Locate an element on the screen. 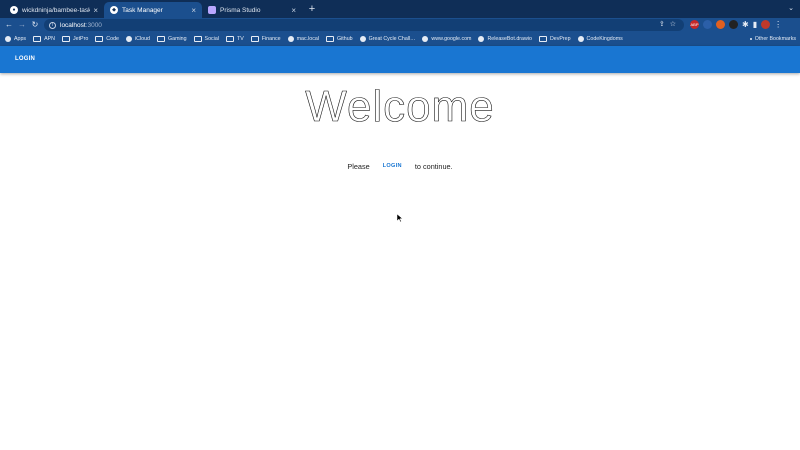  prompt-text-after: to continue. is located at coordinates (433, 166).